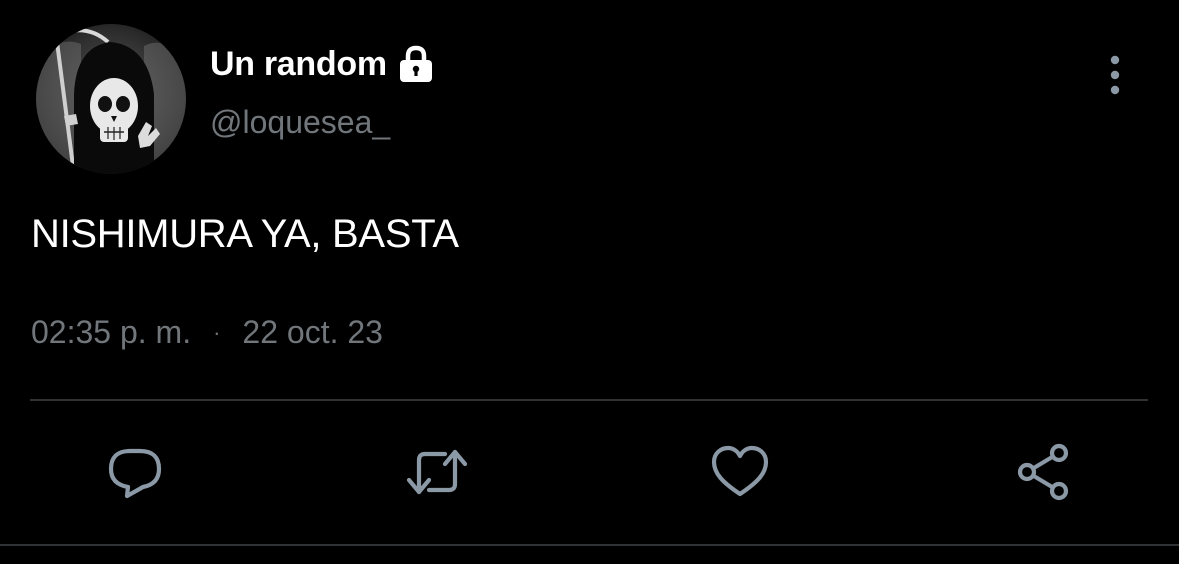  I want to click on author-name-row: Un random, so click(322, 64).